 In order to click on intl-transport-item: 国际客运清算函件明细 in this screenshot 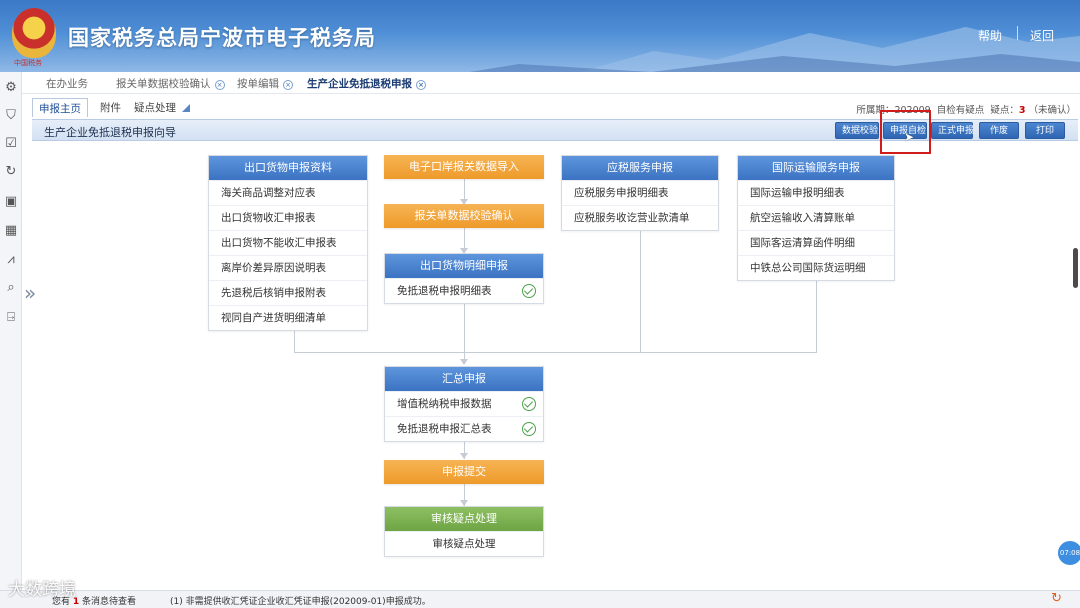, I will do `click(816, 242)`.